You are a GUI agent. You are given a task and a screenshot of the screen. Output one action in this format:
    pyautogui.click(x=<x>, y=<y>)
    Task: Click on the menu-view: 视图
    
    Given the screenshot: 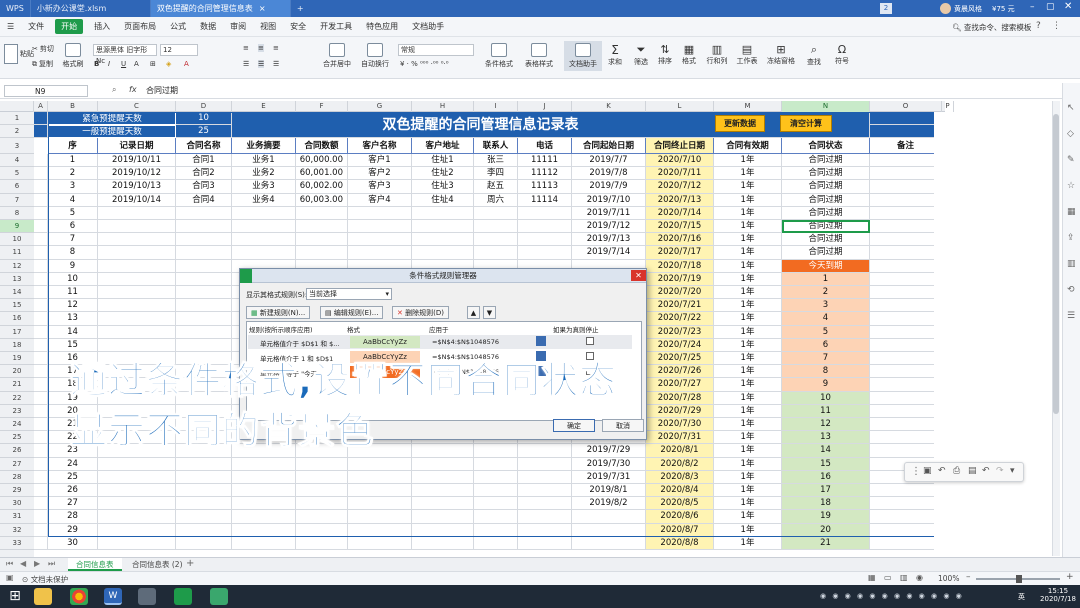 What is the action you would take?
    pyautogui.click(x=268, y=26)
    